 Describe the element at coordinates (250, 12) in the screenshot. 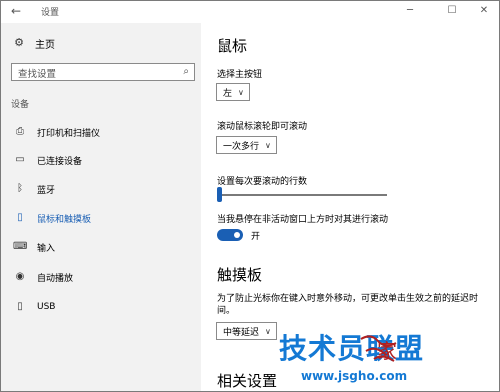

I see `title-bar: ← 设置 ─ ☐ ✕` at that location.